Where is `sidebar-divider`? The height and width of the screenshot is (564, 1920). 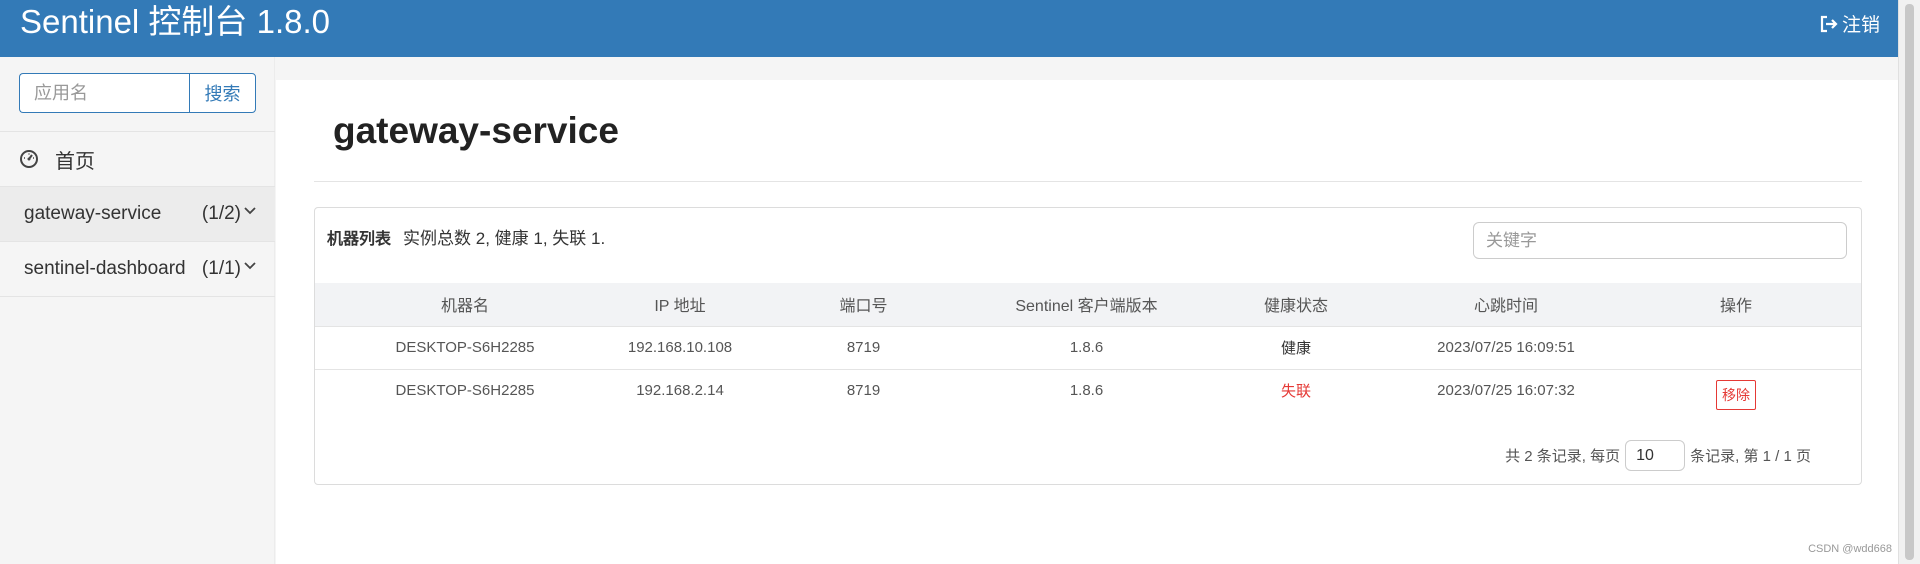
sidebar-divider is located at coordinates (137, 296).